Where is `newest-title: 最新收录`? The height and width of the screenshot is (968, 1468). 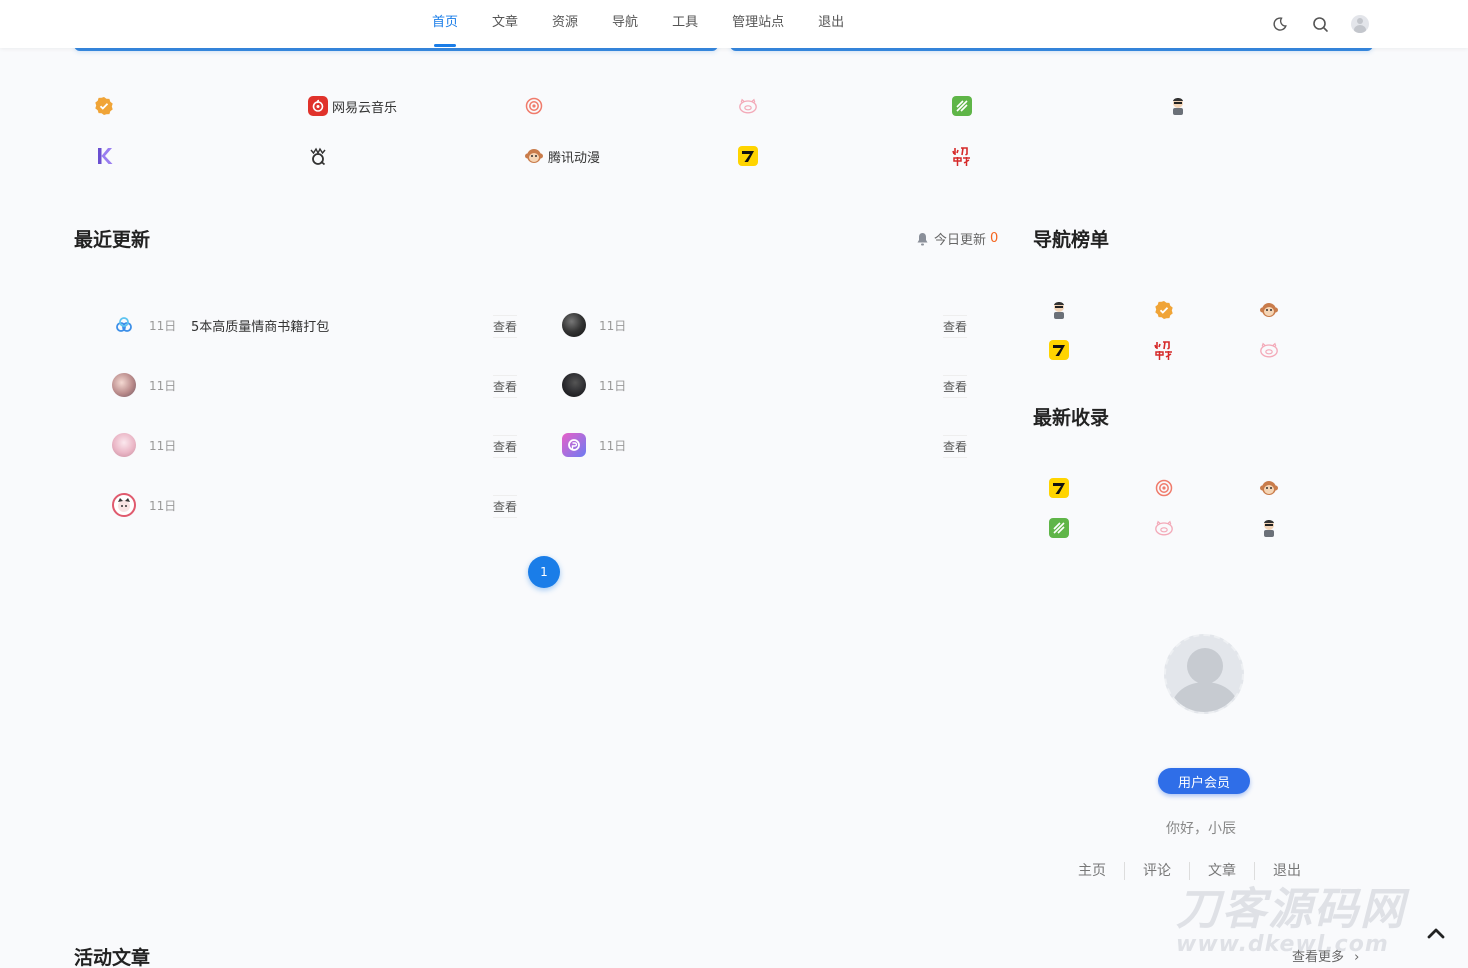
newest-title: 最新收录 is located at coordinates (1071, 418).